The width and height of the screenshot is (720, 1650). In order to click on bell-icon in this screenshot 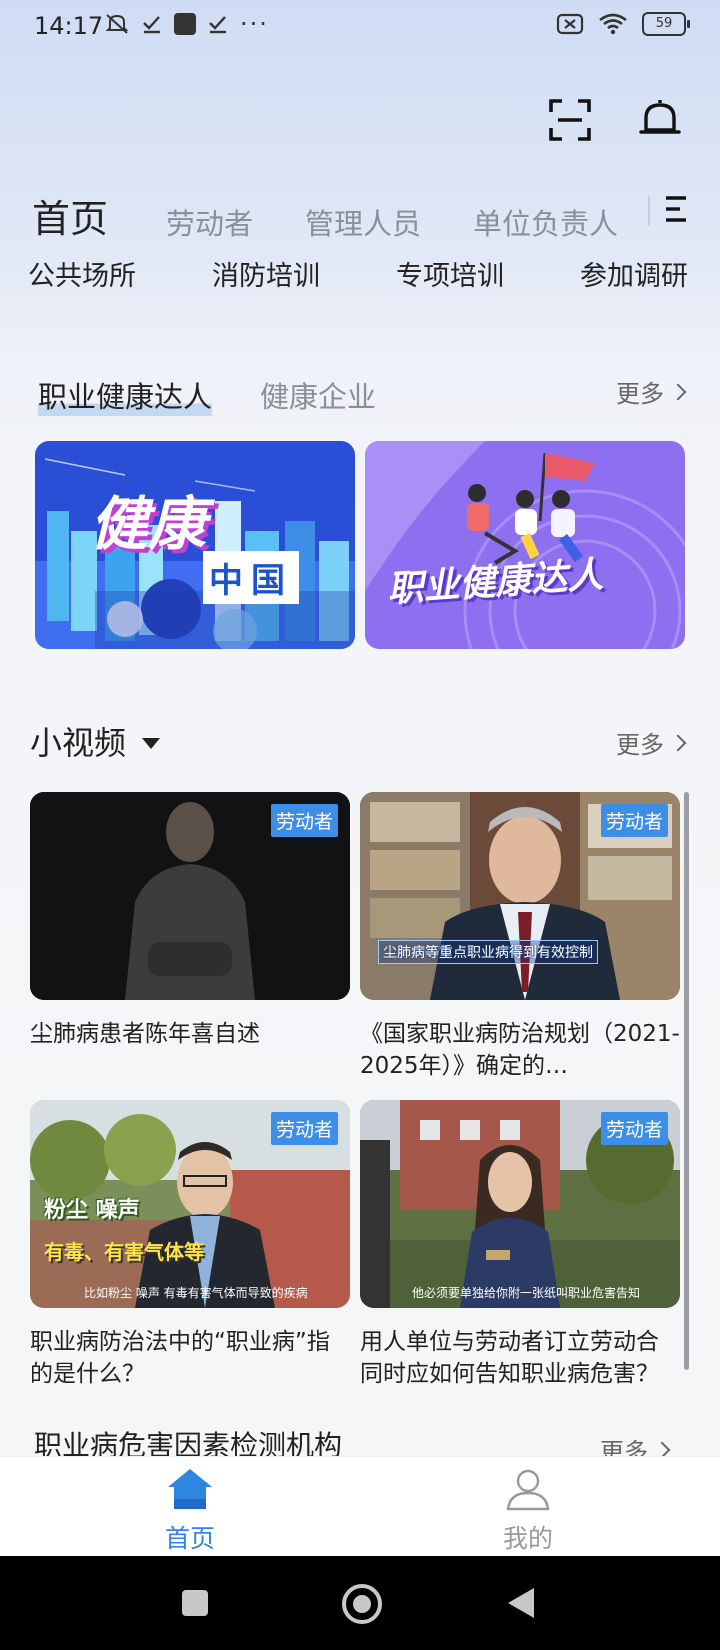, I will do `click(660, 119)`.